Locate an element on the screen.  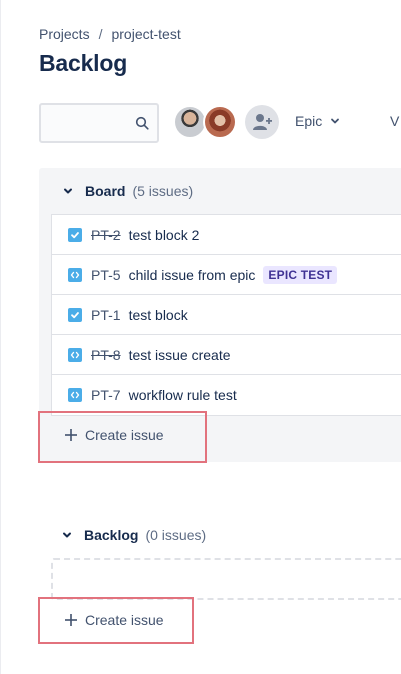
add-people-button is located at coordinates (262, 122).